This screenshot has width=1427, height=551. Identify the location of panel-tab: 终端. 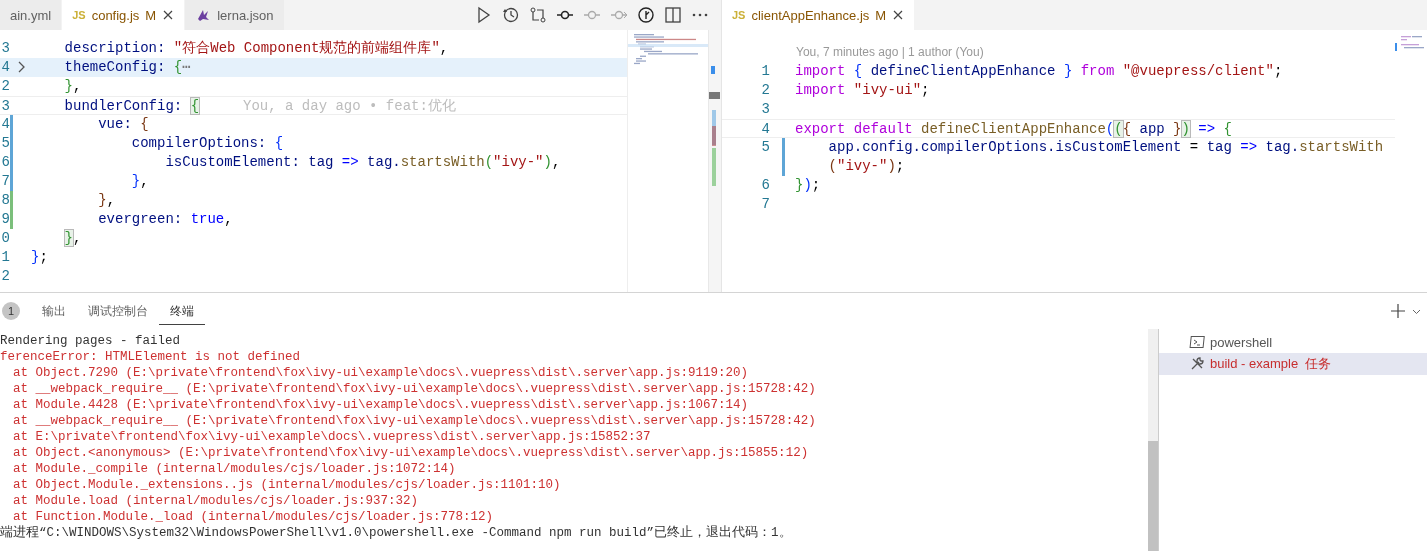
(182, 311).